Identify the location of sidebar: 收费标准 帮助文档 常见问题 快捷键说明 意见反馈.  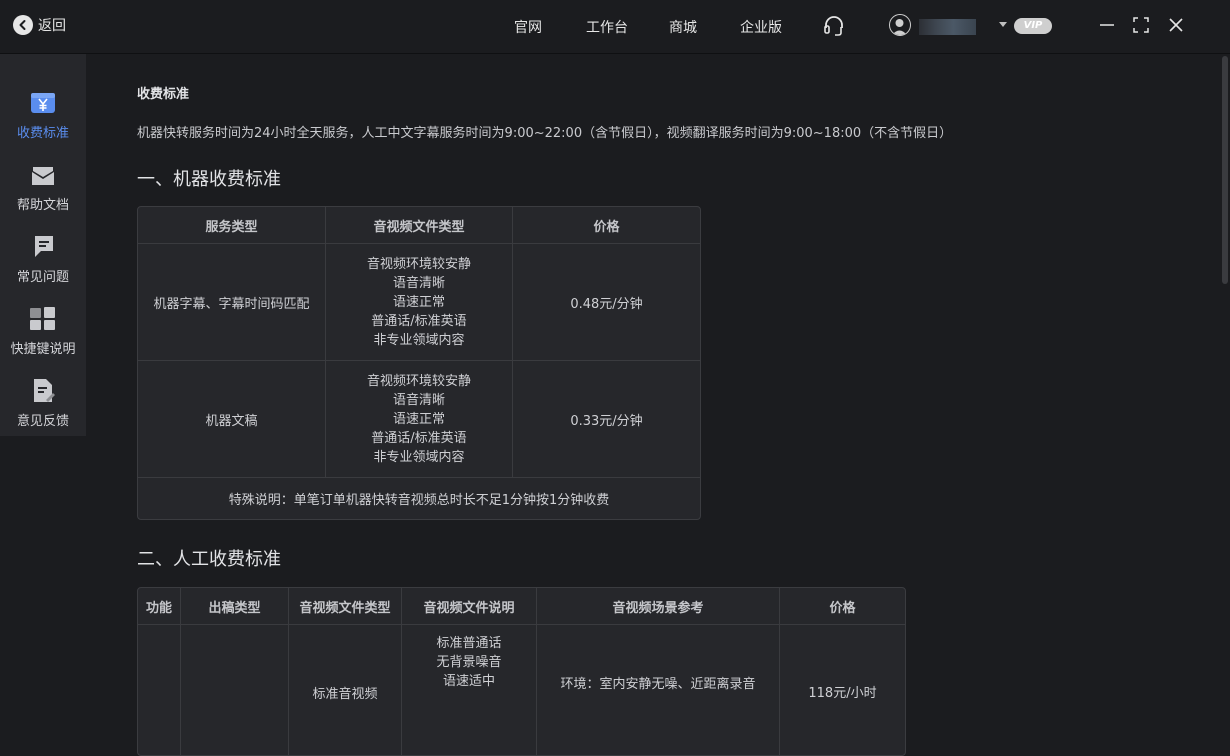
(43, 245).